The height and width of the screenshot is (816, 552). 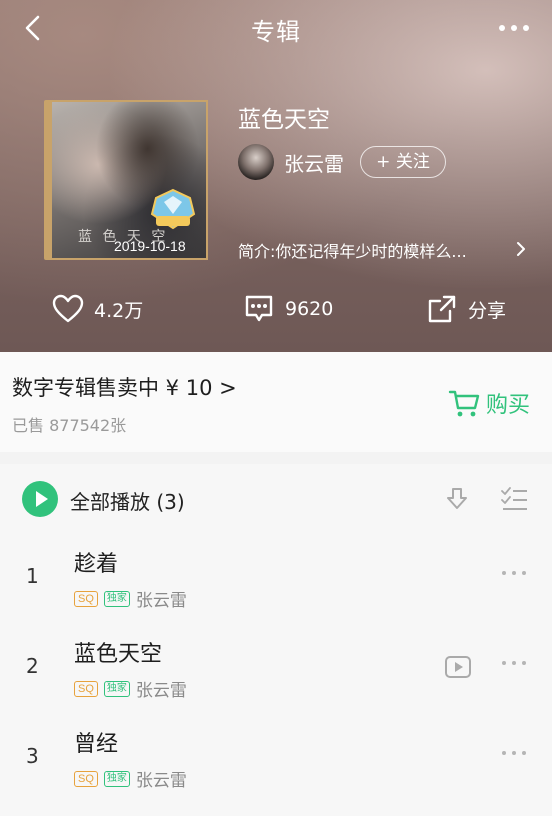 What do you see at coordinates (458, 667) in the screenshot?
I see `mv-icon` at bounding box center [458, 667].